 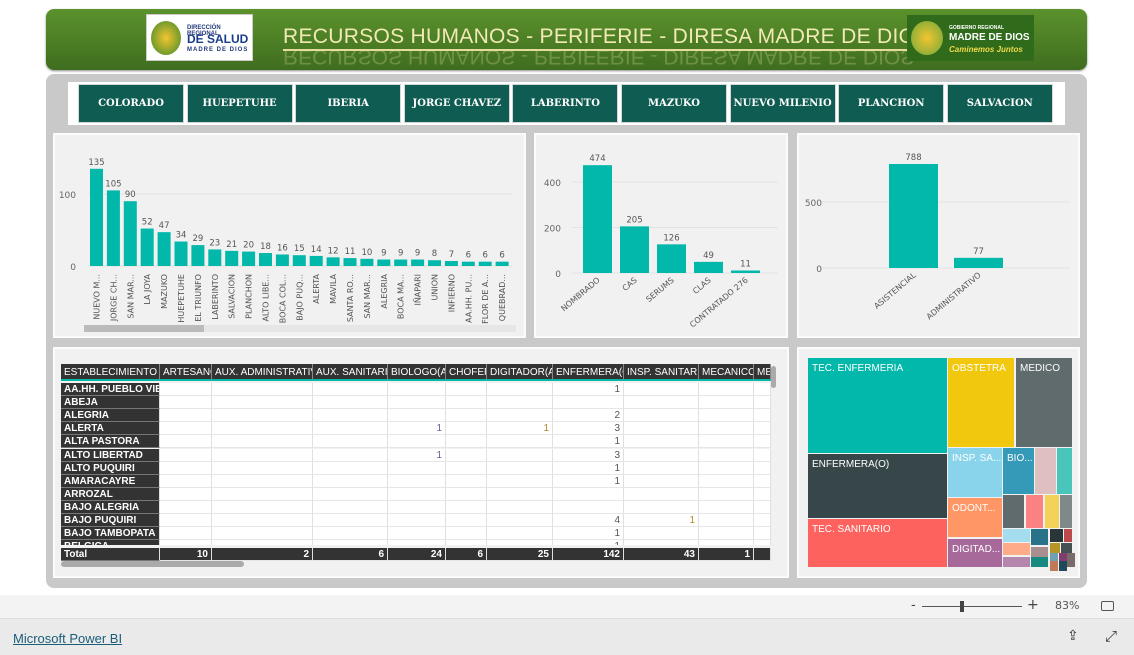 What do you see at coordinates (144, 328) in the screenshot?
I see `chart-horizontal-scrollbar` at bounding box center [144, 328].